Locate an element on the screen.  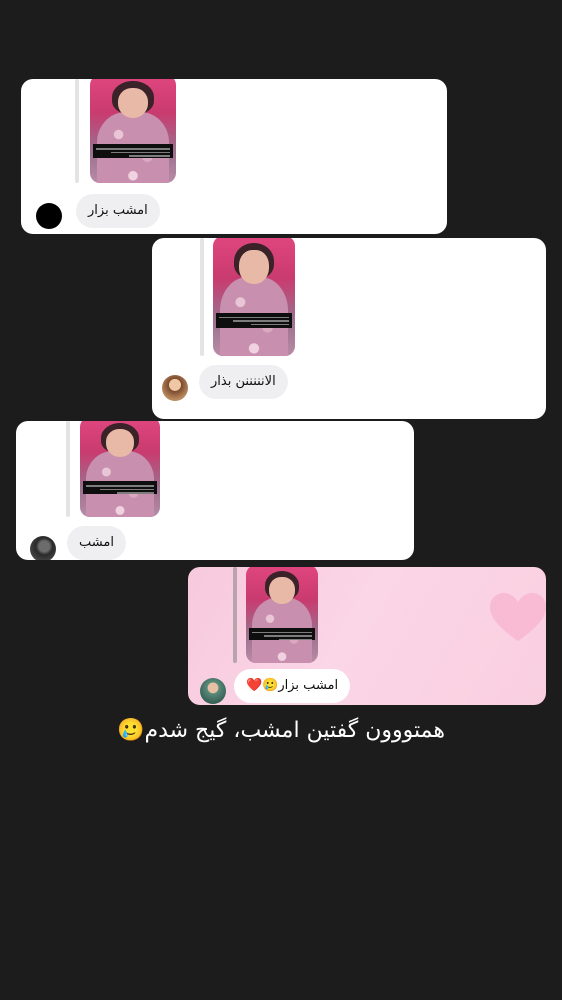
reply-bubble: الانننننن بذار is located at coordinates (243, 382).